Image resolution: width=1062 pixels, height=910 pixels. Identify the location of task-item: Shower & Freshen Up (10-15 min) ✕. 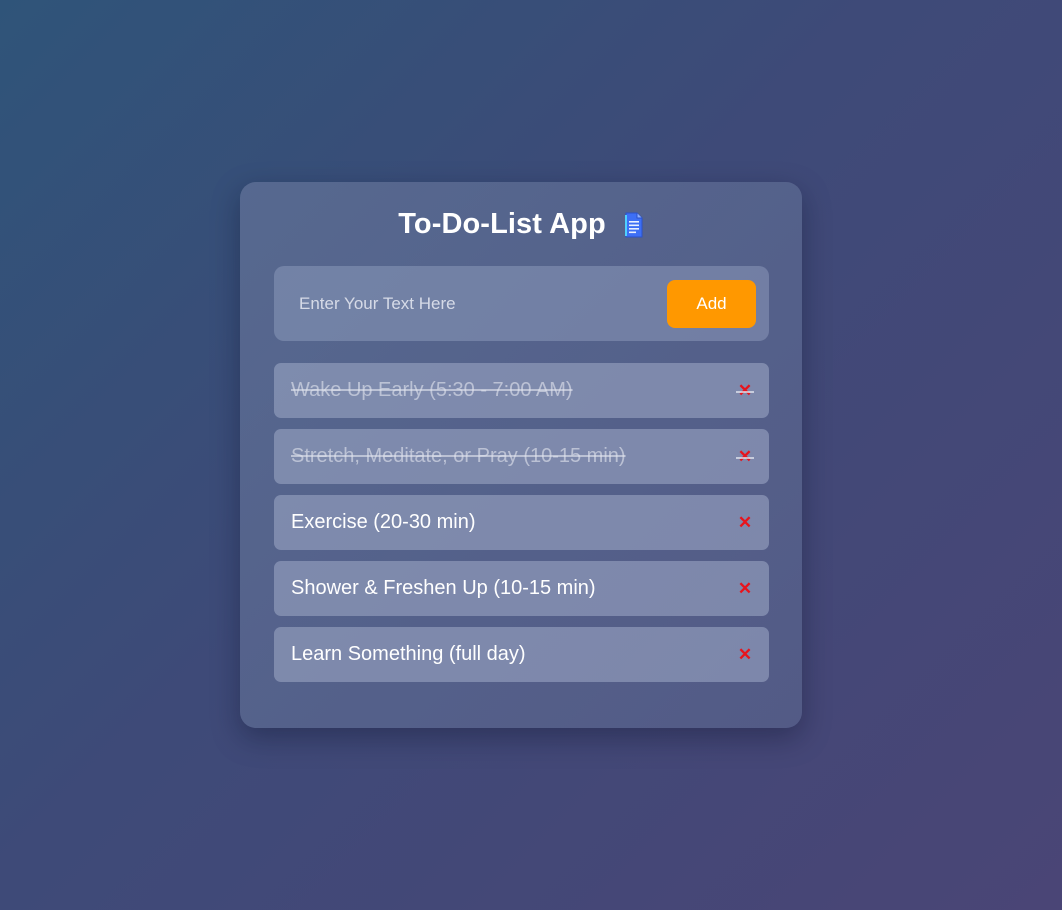
(521, 588).